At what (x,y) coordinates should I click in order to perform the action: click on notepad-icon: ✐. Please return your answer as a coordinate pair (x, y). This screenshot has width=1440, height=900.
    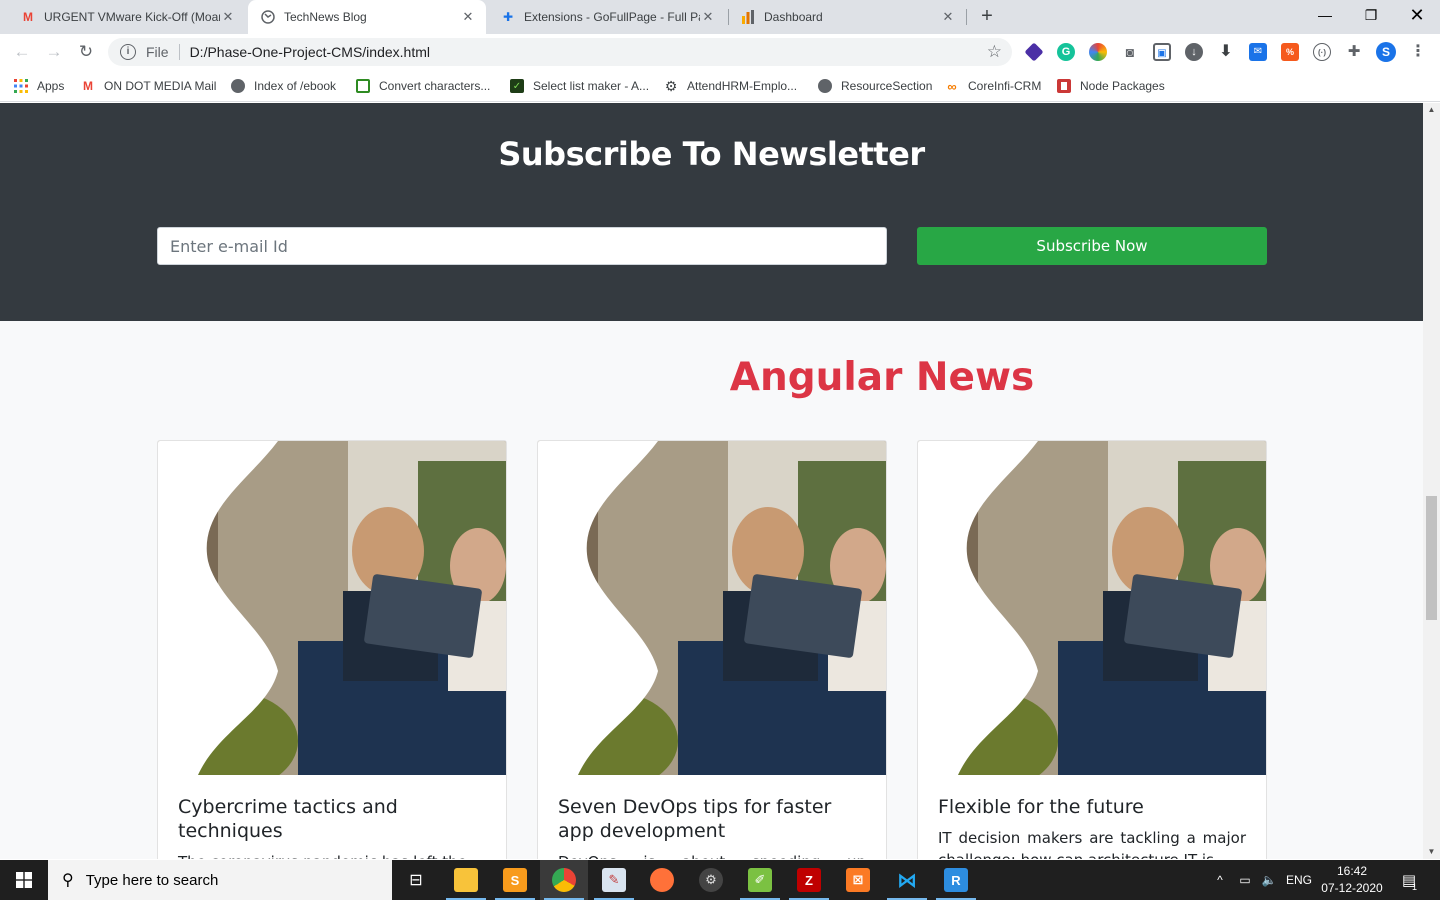
    Looking at the image, I should click on (760, 880).